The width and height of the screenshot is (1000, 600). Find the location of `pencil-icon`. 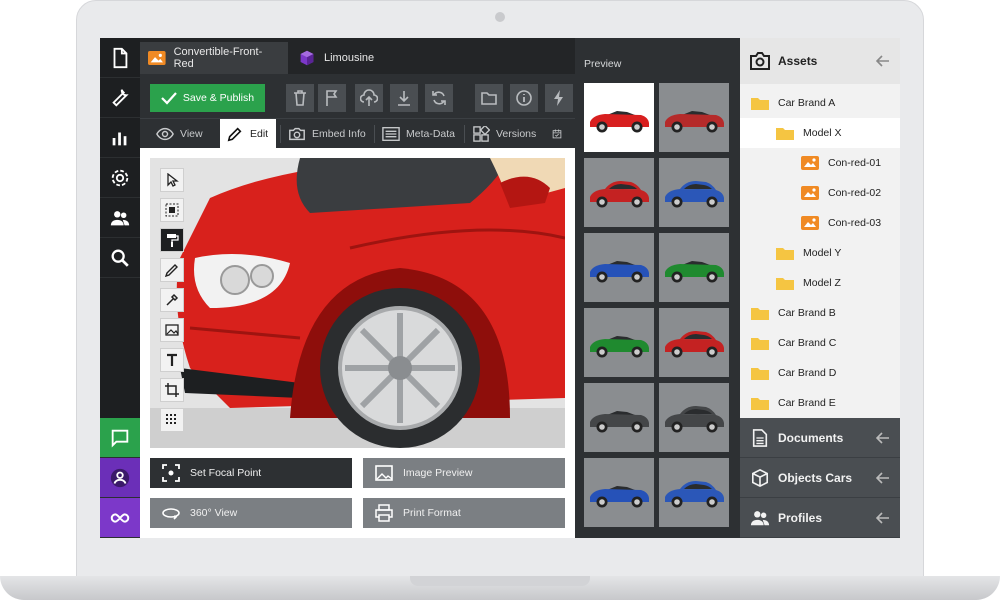

pencil-icon is located at coordinates (234, 134).